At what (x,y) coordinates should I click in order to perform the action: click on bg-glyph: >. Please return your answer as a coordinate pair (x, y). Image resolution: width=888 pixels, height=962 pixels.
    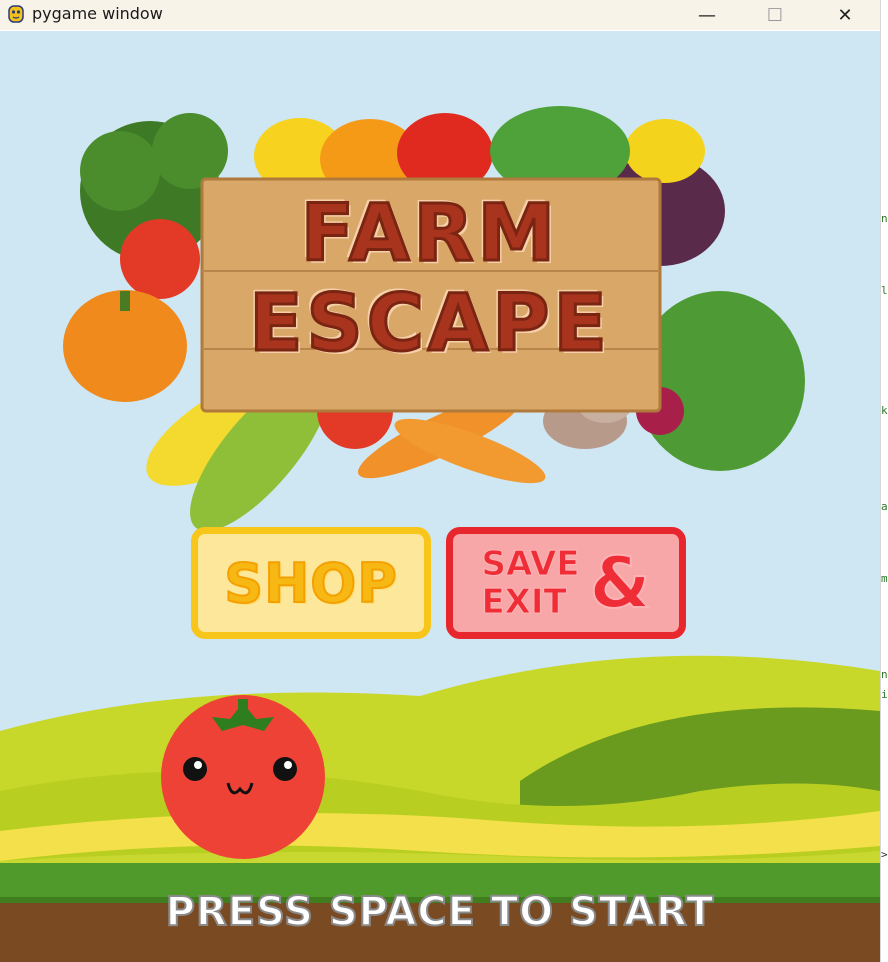
    Looking at the image, I should click on (884, 854).